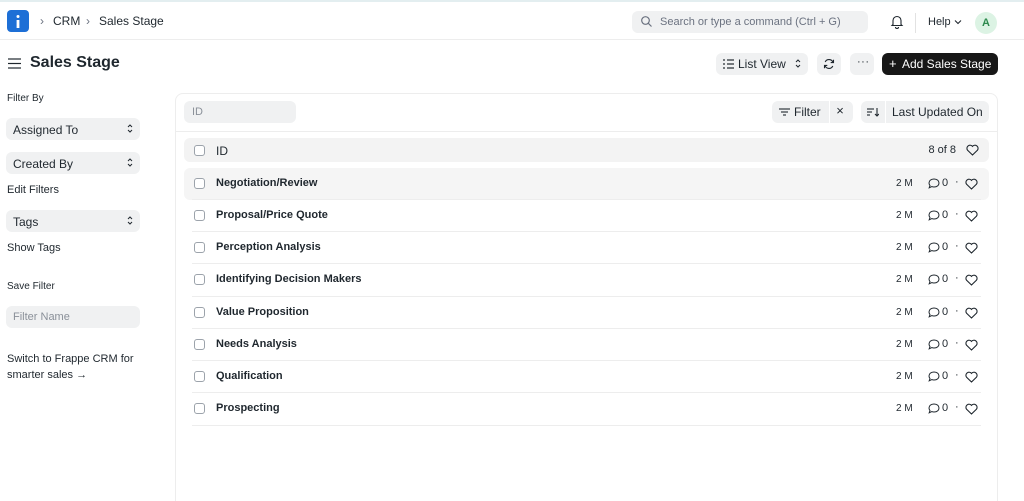 The height and width of the screenshot is (501, 1024). I want to click on filter-label: Filter, so click(807, 112).